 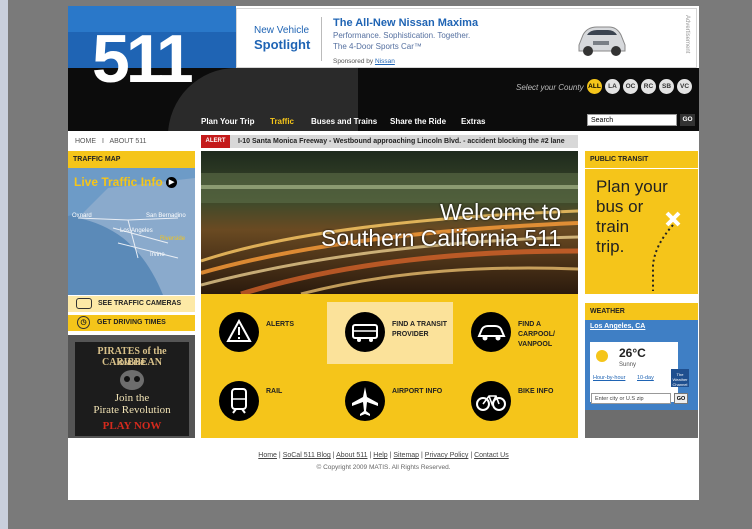 What do you see at coordinates (282, 121) in the screenshot?
I see `nav-traffic: Traffic` at bounding box center [282, 121].